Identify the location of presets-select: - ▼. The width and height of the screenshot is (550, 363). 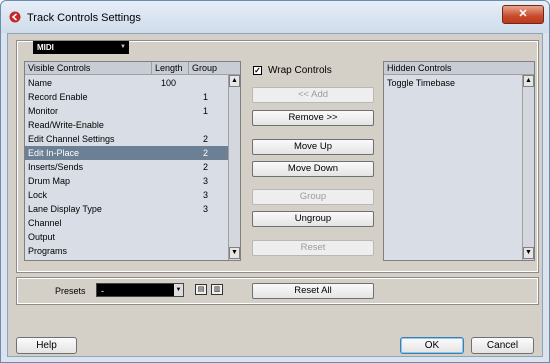
(140, 290).